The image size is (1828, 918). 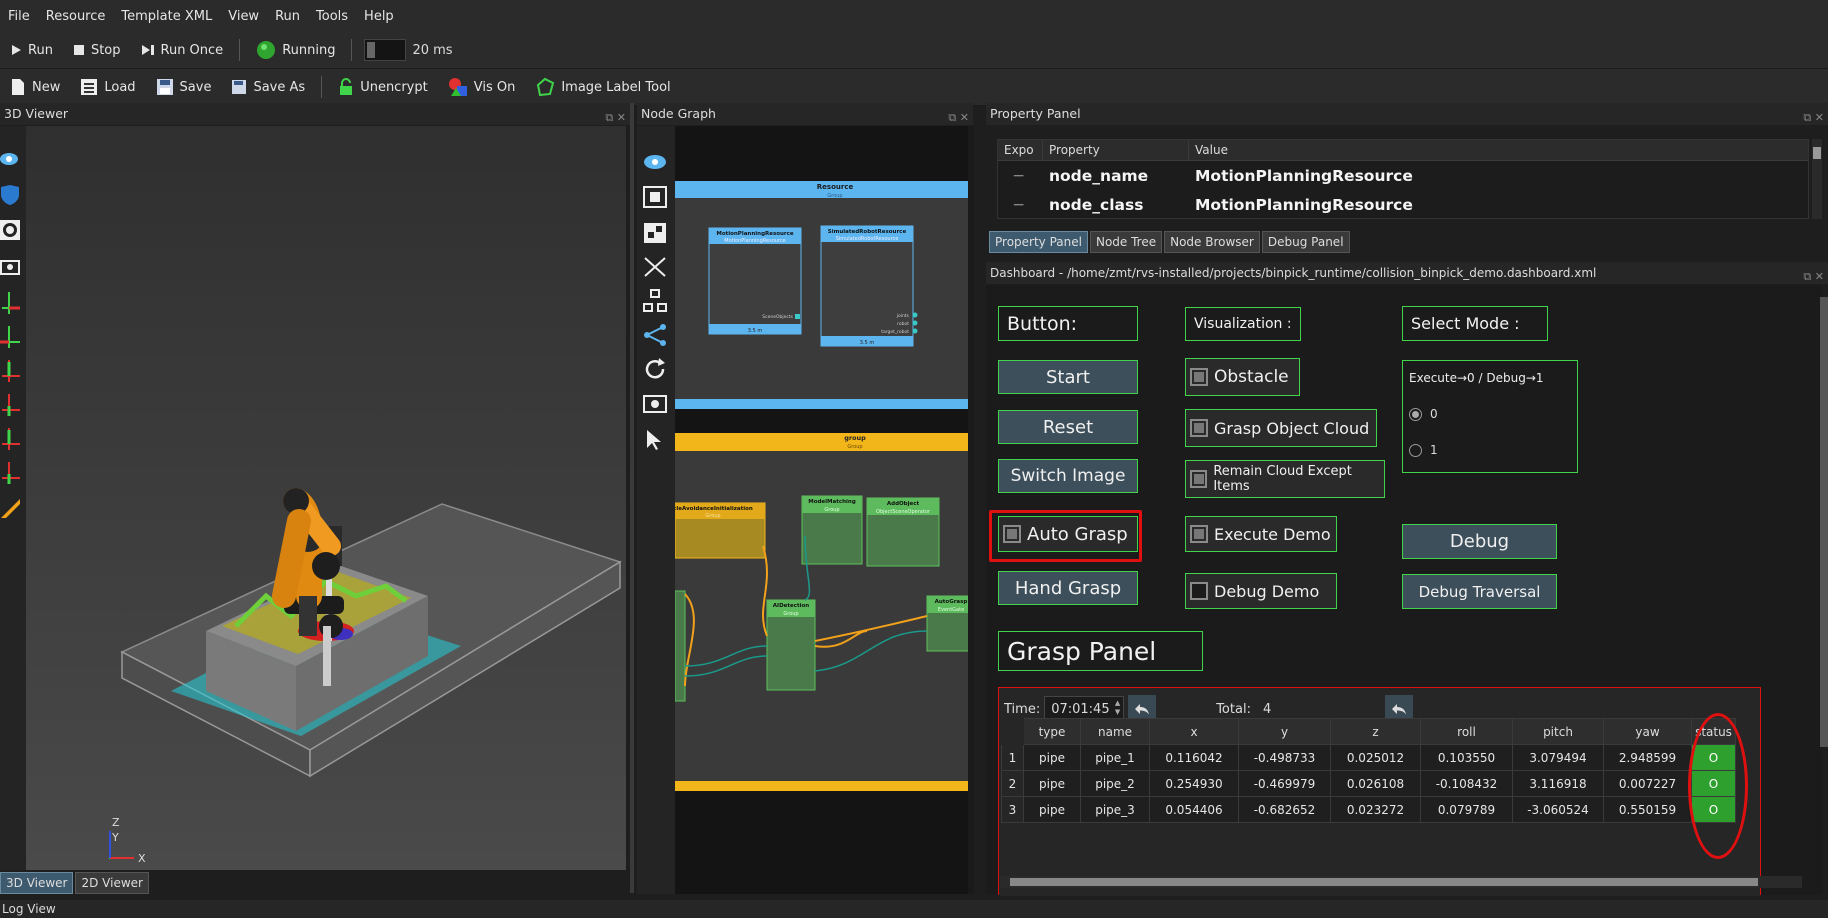 I want to click on col-z: z, so click(x=1375, y=731).